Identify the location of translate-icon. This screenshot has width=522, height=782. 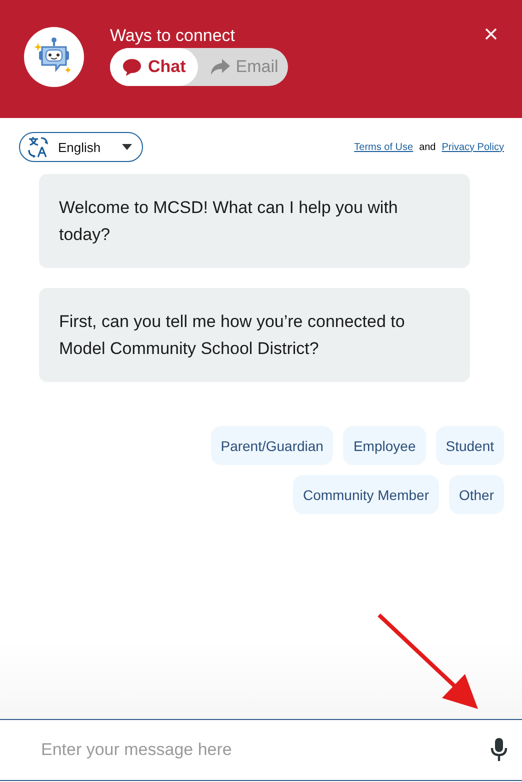
(39, 147).